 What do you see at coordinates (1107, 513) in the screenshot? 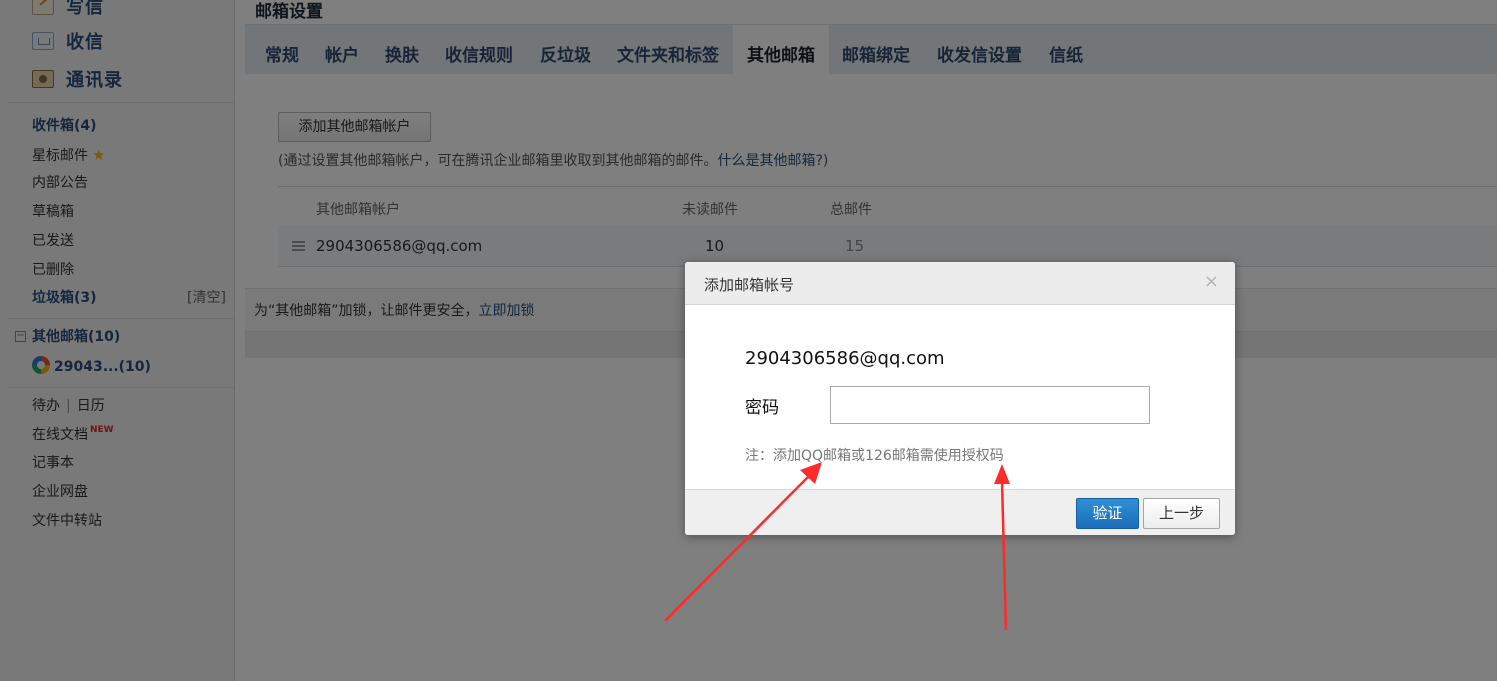
I see `verify-button: 验证` at bounding box center [1107, 513].